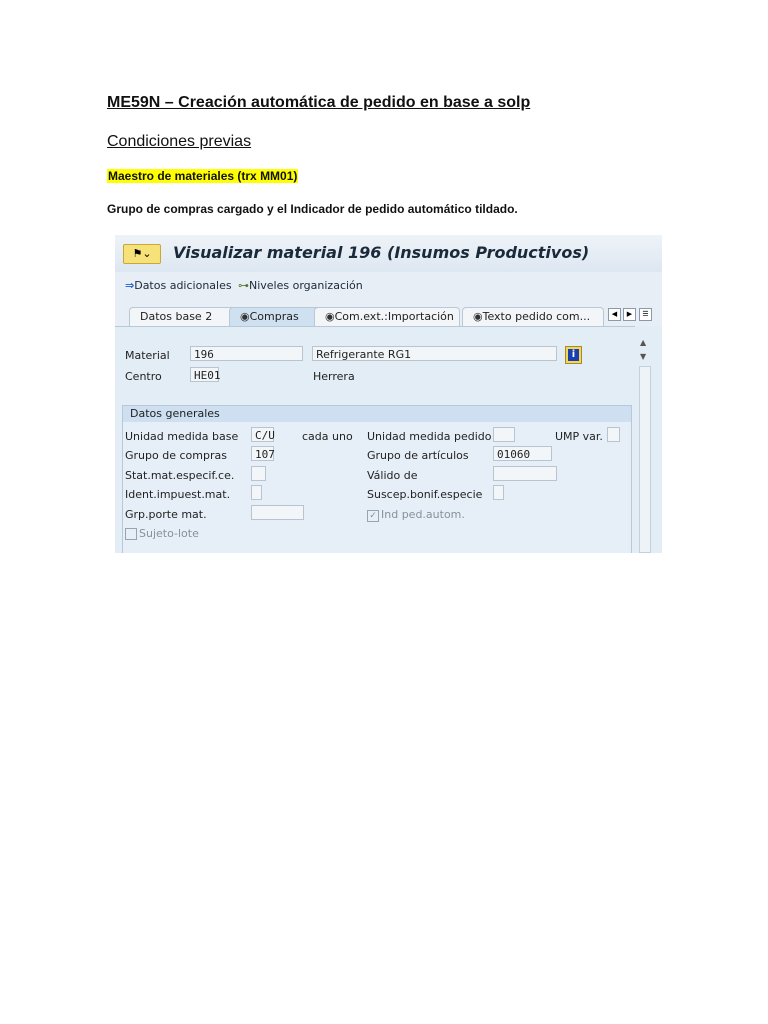  What do you see at coordinates (525, 473) in the screenshot?
I see `valido-de-field` at bounding box center [525, 473].